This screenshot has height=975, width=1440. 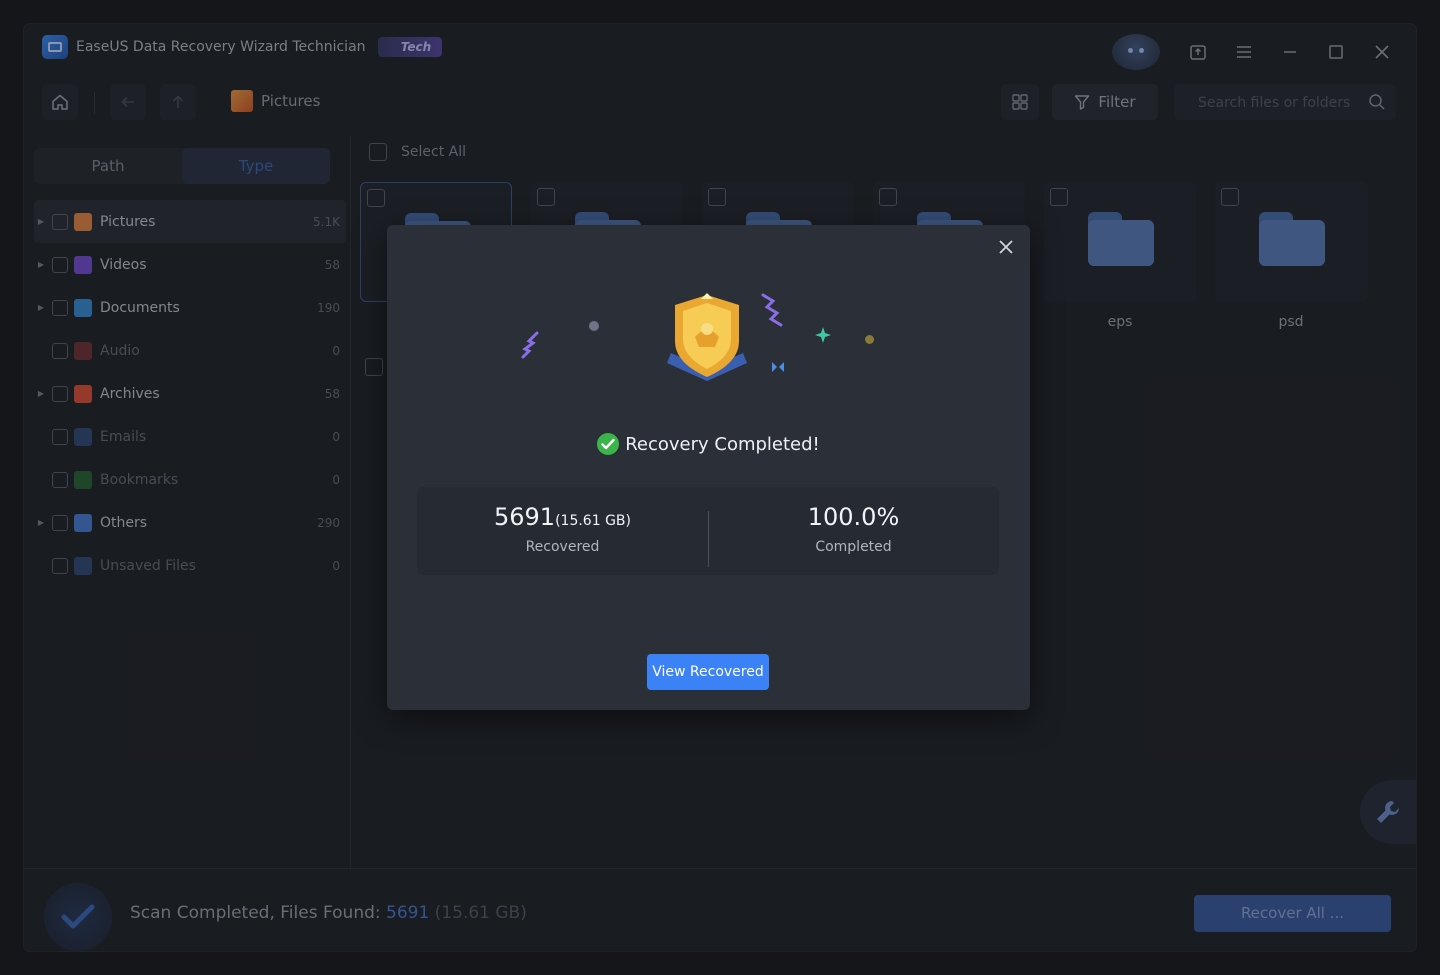 What do you see at coordinates (525, 517) in the screenshot?
I see `recovered-count: 5691` at bounding box center [525, 517].